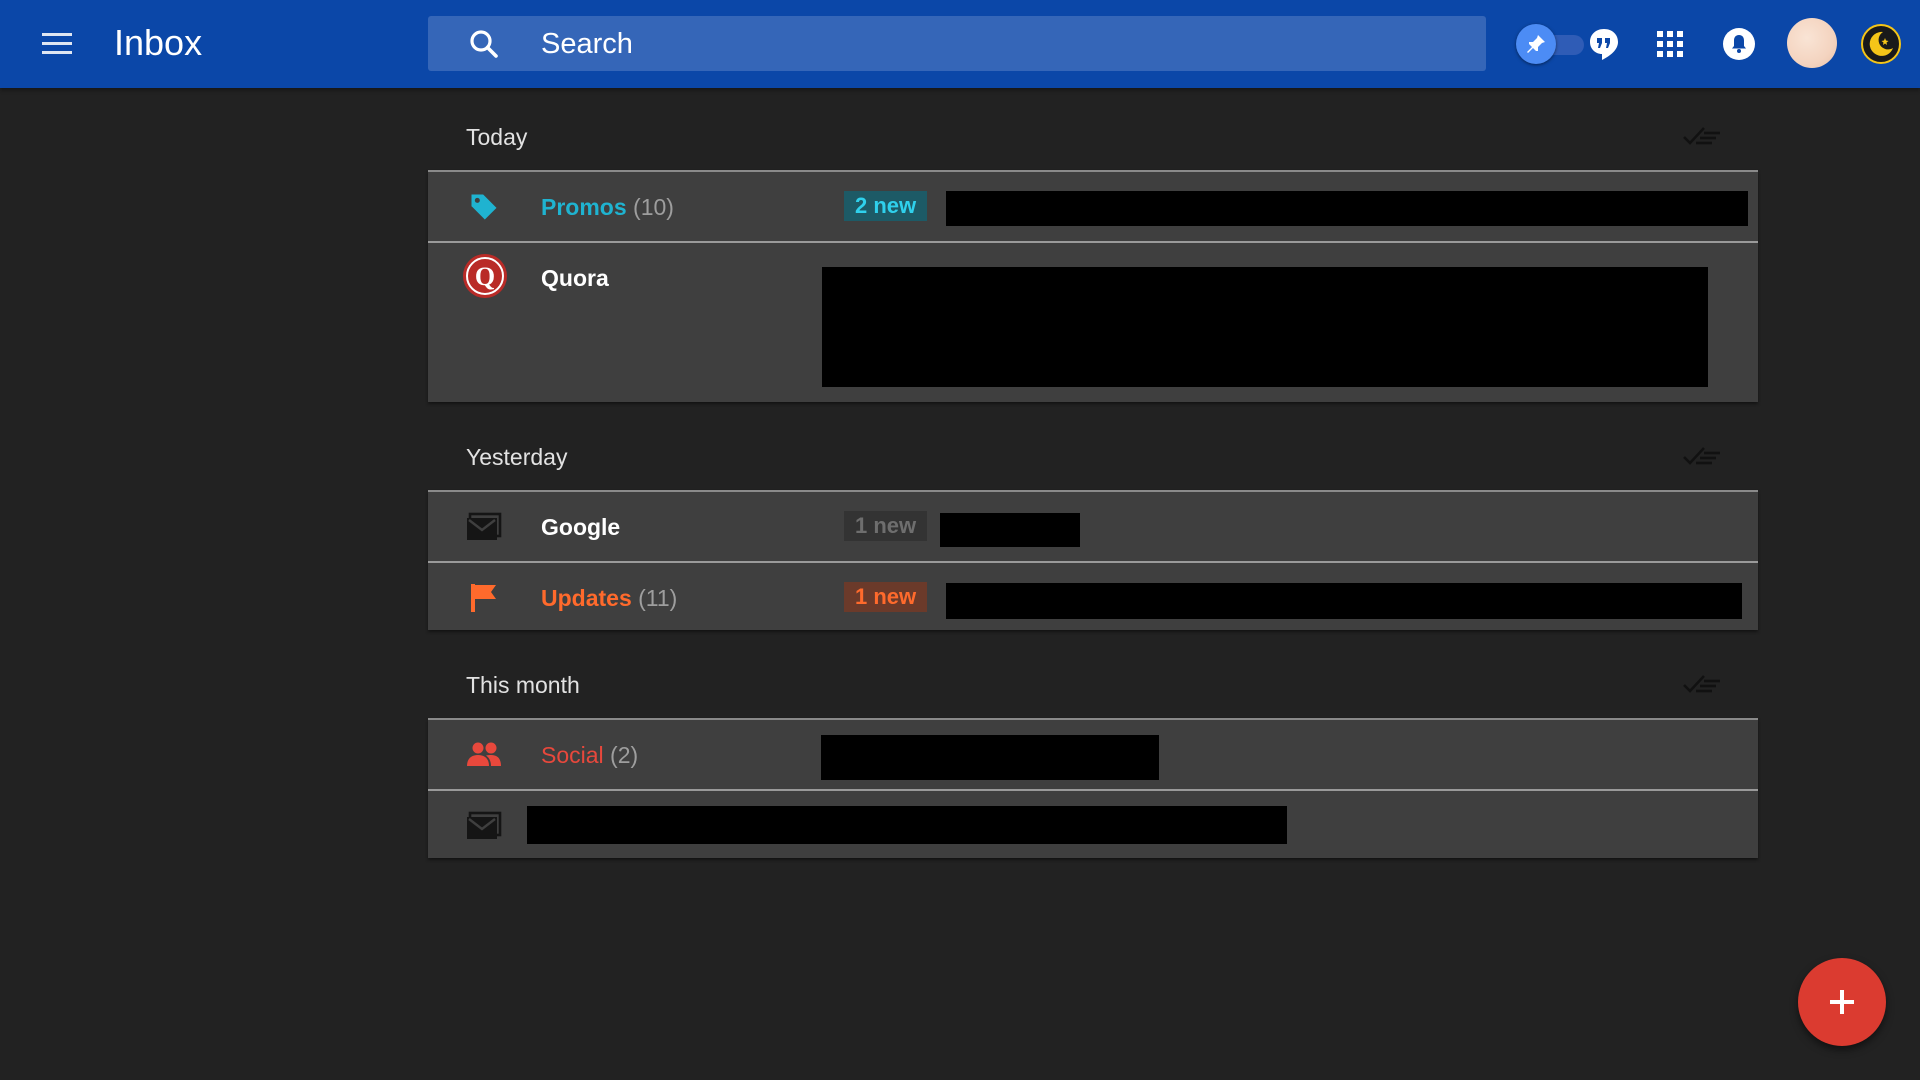 This screenshot has height=1080, width=1920. Describe the element at coordinates (1093, 449) in the screenshot. I see `section-header-yesterday: Yesterday` at that location.